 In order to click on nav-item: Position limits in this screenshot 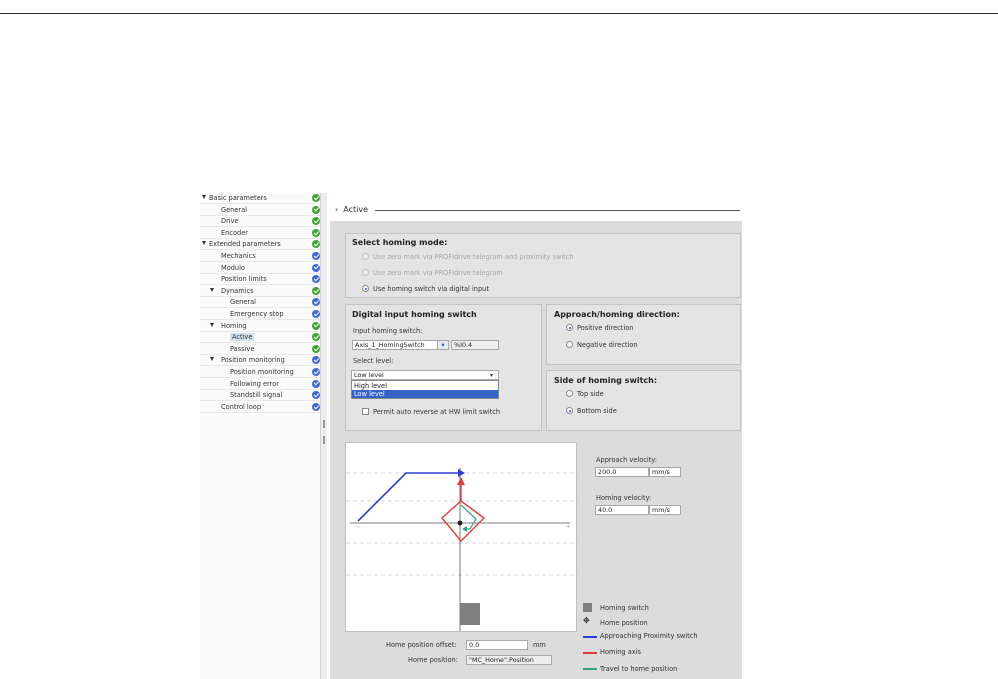, I will do `click(262, 280)`.